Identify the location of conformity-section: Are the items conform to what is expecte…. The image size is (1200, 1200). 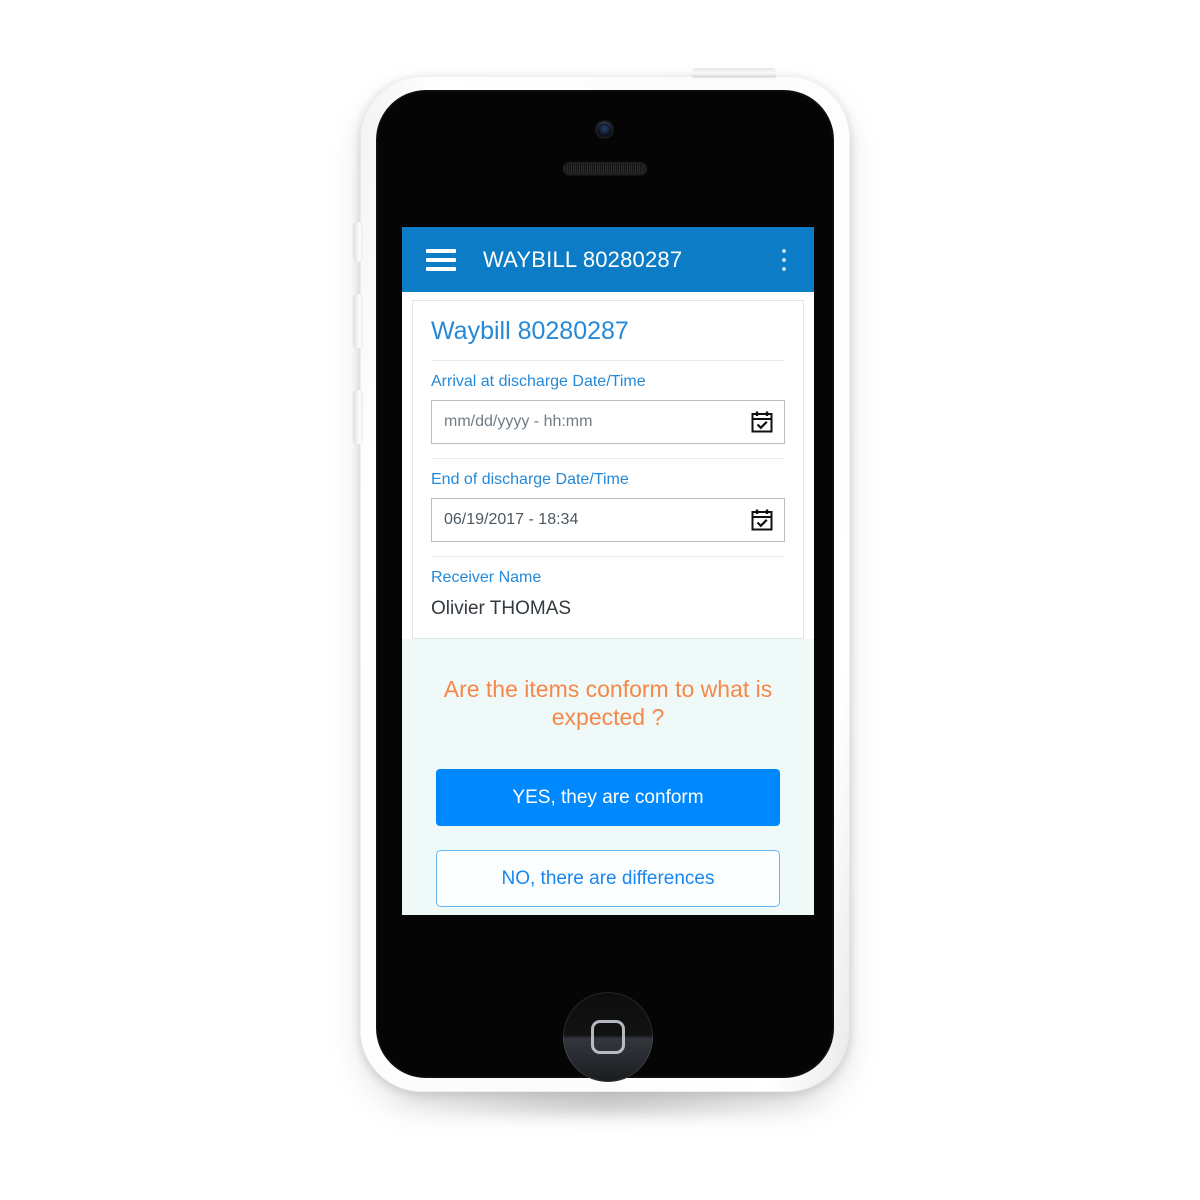
(608, 777).